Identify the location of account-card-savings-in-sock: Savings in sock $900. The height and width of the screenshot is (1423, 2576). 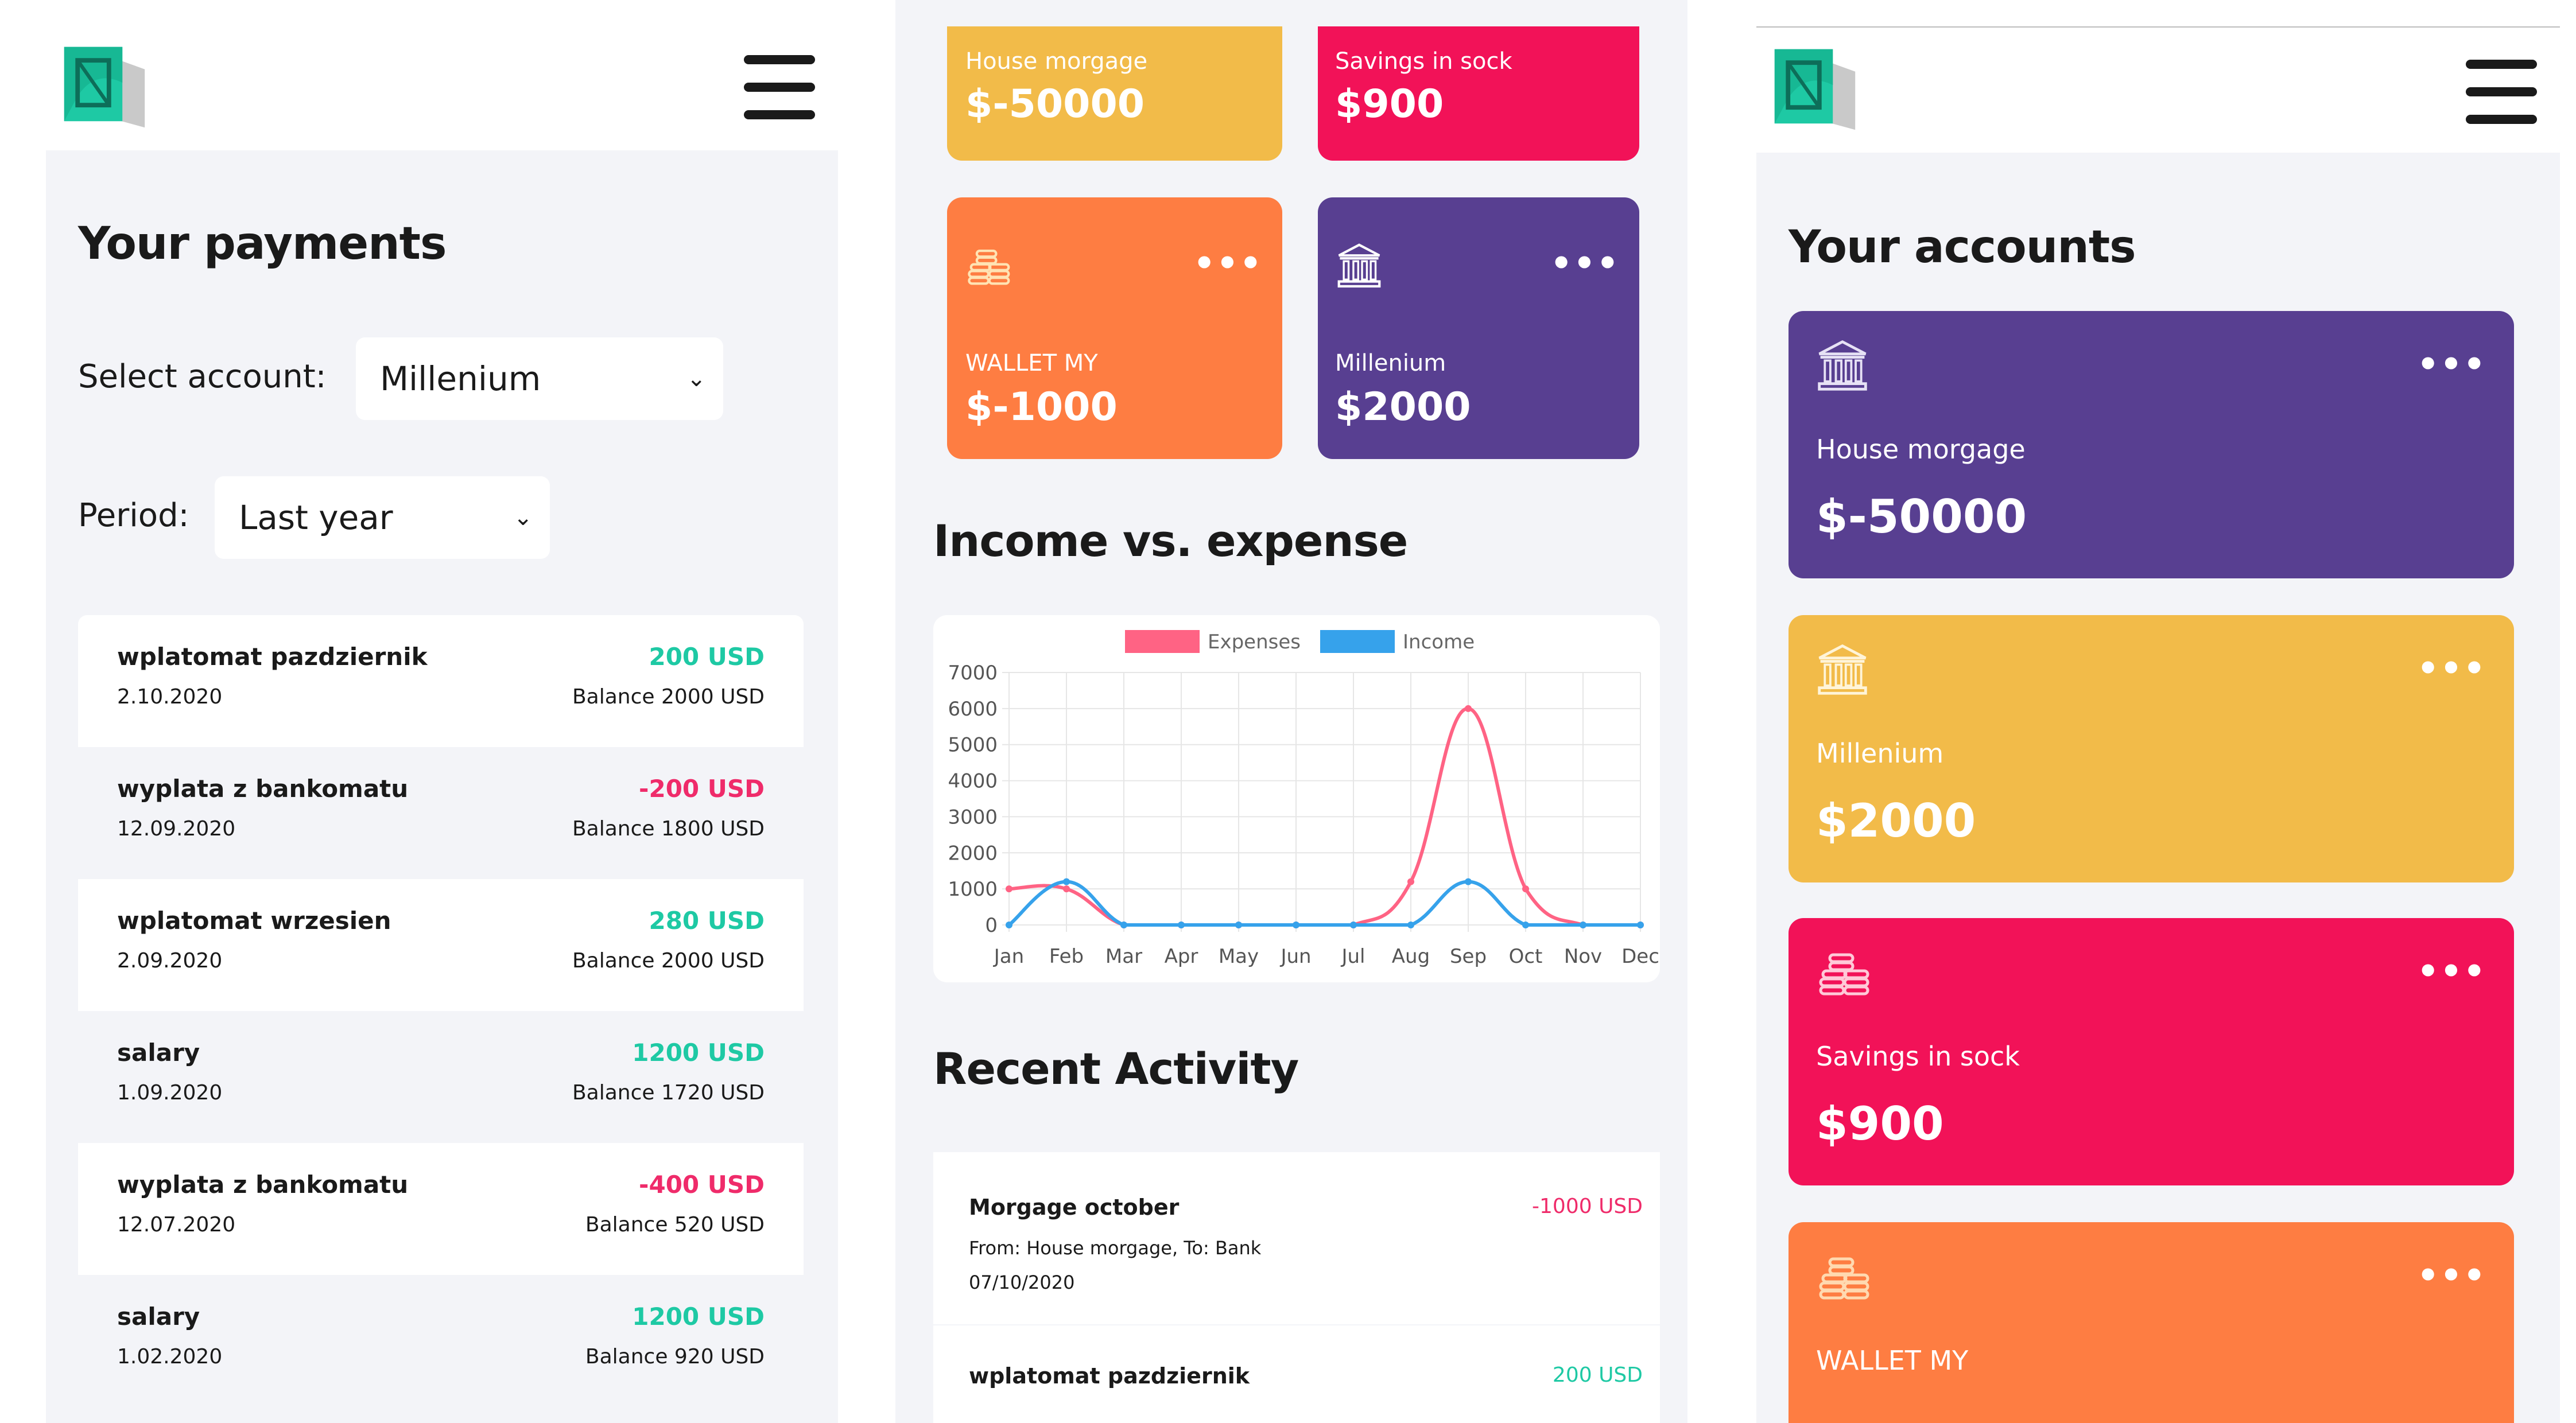
(1478, 93).